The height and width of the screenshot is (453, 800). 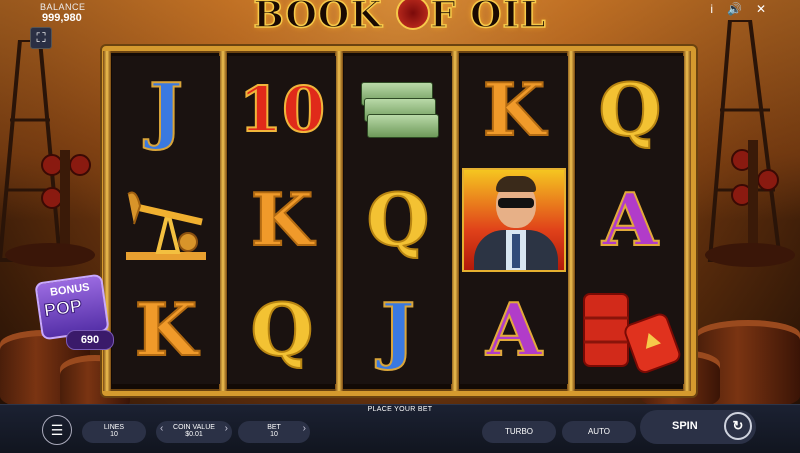 I want to click on logo-o-emblem, so click(x=413, y=15).